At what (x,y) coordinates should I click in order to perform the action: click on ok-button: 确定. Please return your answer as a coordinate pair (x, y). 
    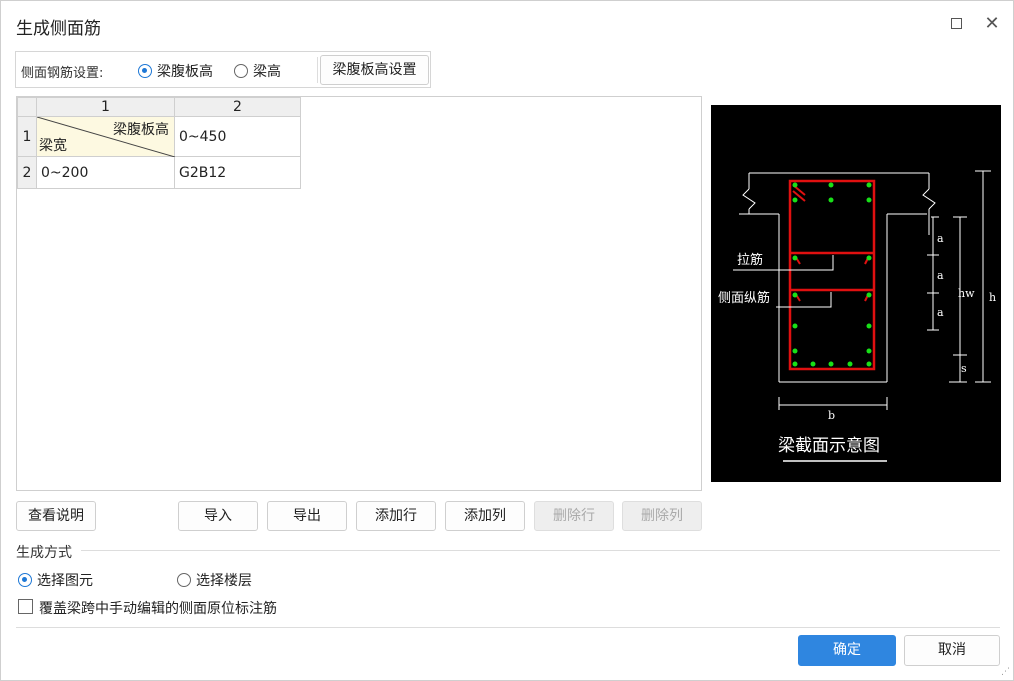
    Looking at the image, I should click on (847, 650).